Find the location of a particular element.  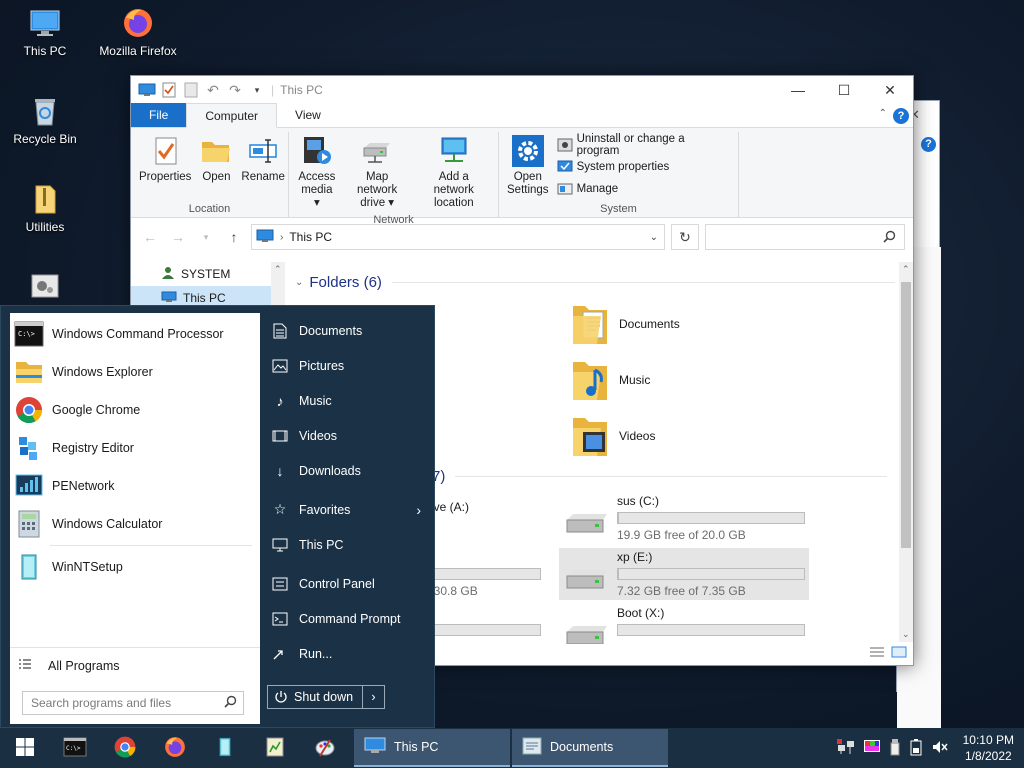

scrollbar-thumb is located at coordinates (906, 415).